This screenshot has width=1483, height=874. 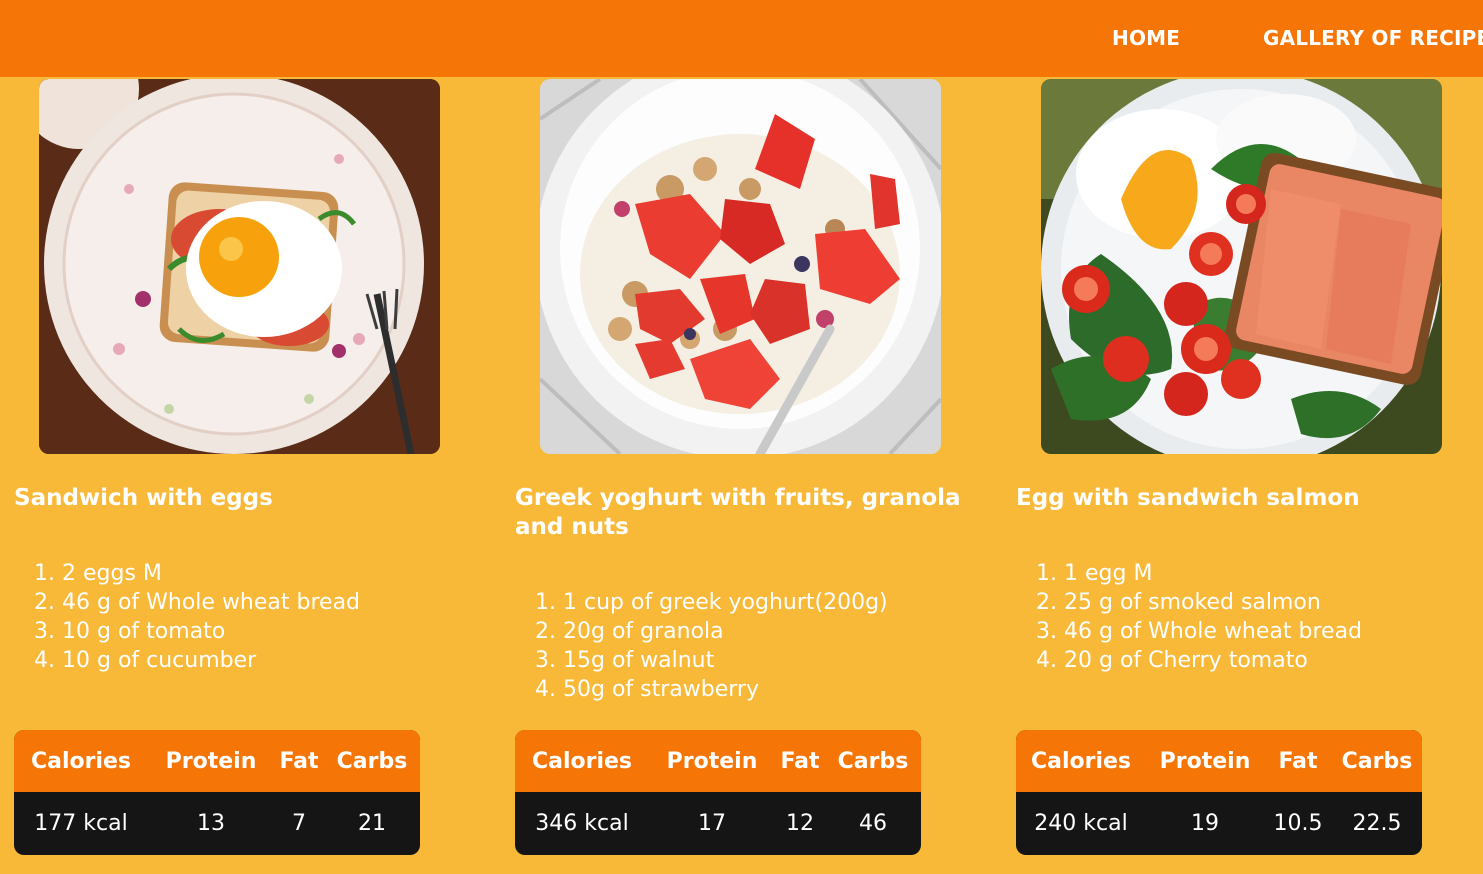 I want to click on ingredient-item: 20g of granola, so click(x=643, y=631).